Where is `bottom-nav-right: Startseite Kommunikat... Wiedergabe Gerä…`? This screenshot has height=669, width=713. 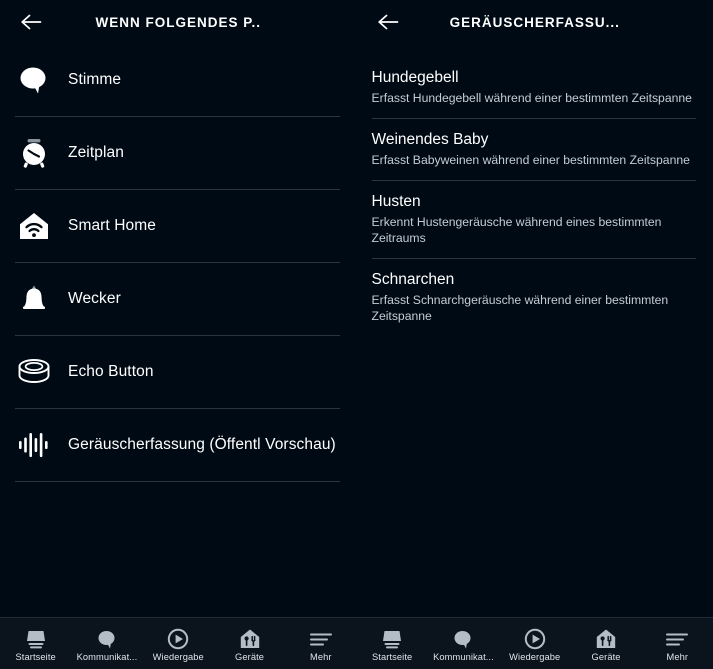 bottom-nav-right: Startseite Kommunikat... Wiedergabe Gerä… is located at coordinates (535, 643).